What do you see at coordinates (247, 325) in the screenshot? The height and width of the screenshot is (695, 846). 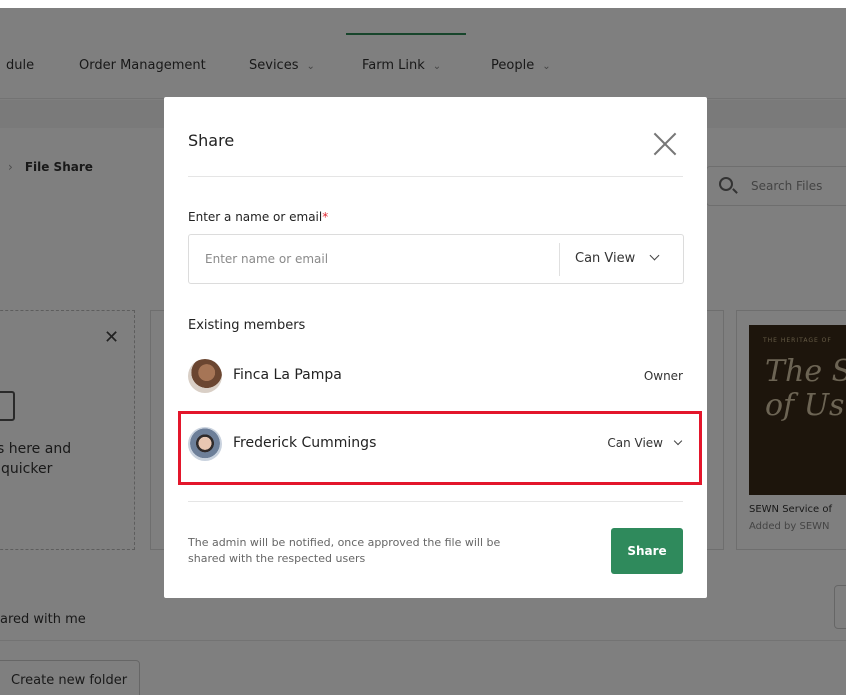 I see `existing-members-heading: Existing members` at bounding box center [247, 325].